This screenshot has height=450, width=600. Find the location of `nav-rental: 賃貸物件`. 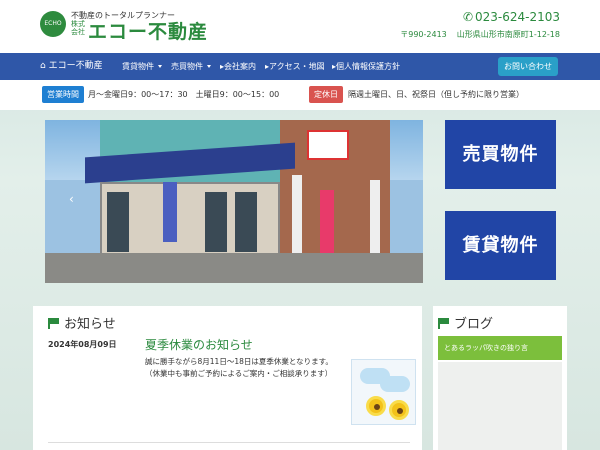

nav-rental: 賃貸物件 is located at coordinates (142, 66).